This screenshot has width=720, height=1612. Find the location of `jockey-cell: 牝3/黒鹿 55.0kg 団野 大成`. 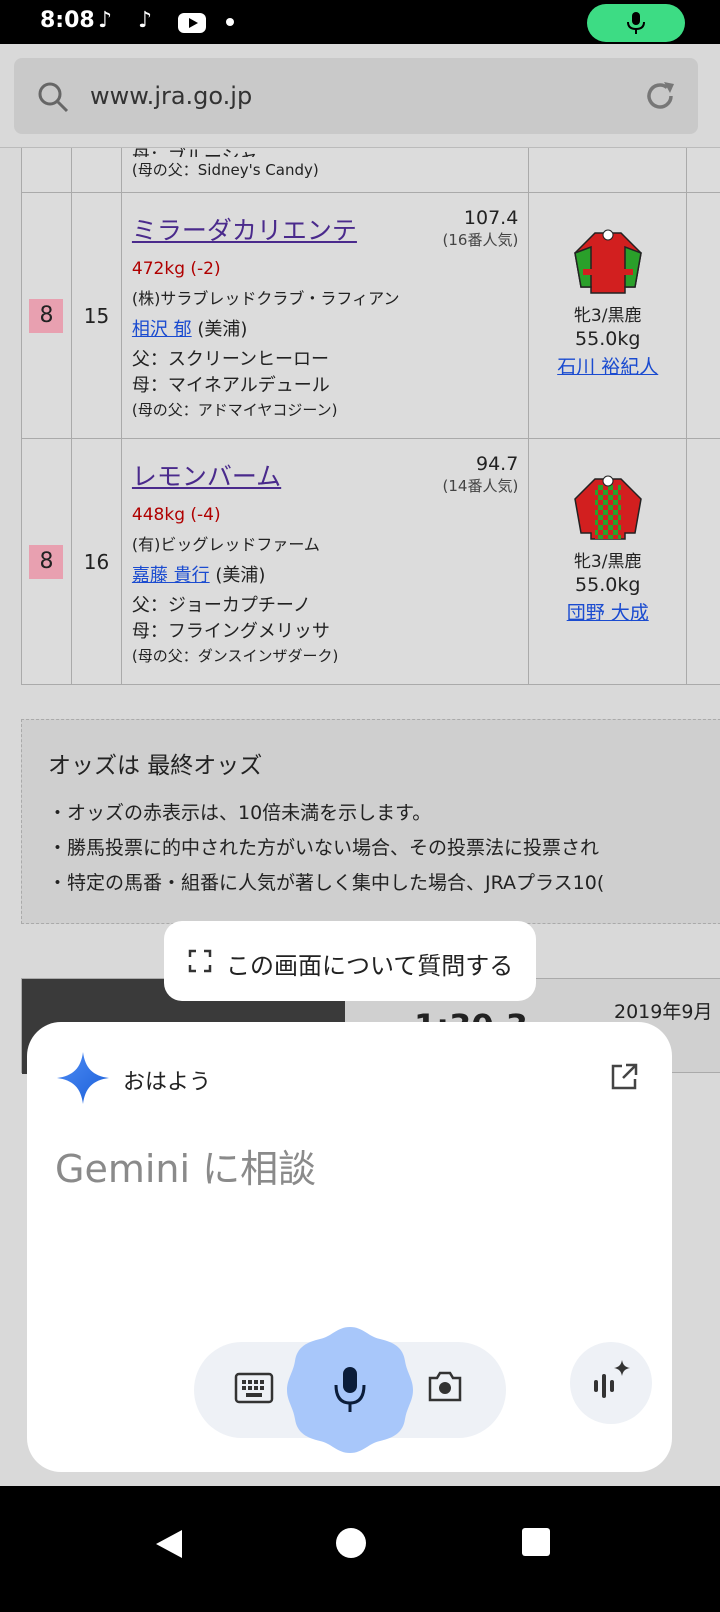

jockey-cell: 牝3/黒鹿 55.0kg 団野 大成 is located at coordinates (608, 561).